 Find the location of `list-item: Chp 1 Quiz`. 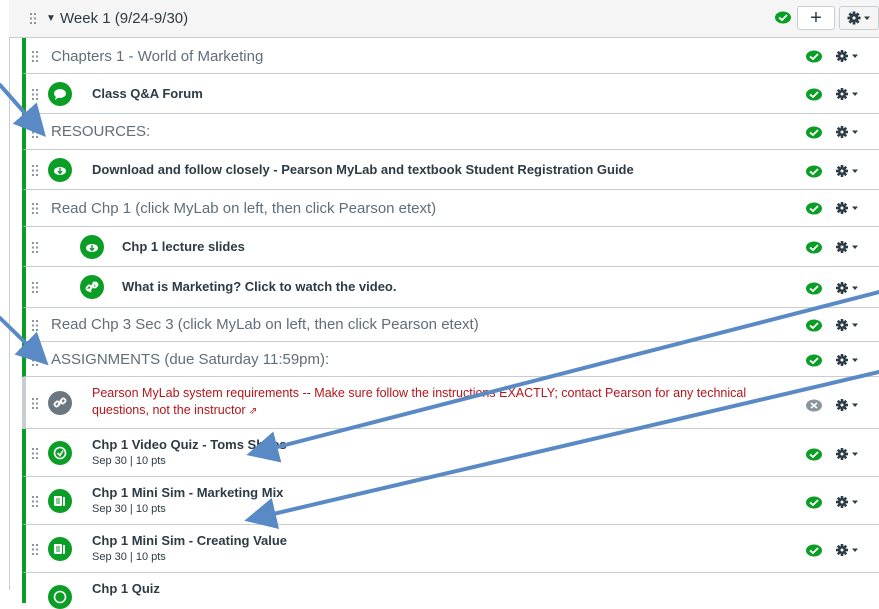

list-item: Chp 1 Quiz is located at coordinates (450, 591).